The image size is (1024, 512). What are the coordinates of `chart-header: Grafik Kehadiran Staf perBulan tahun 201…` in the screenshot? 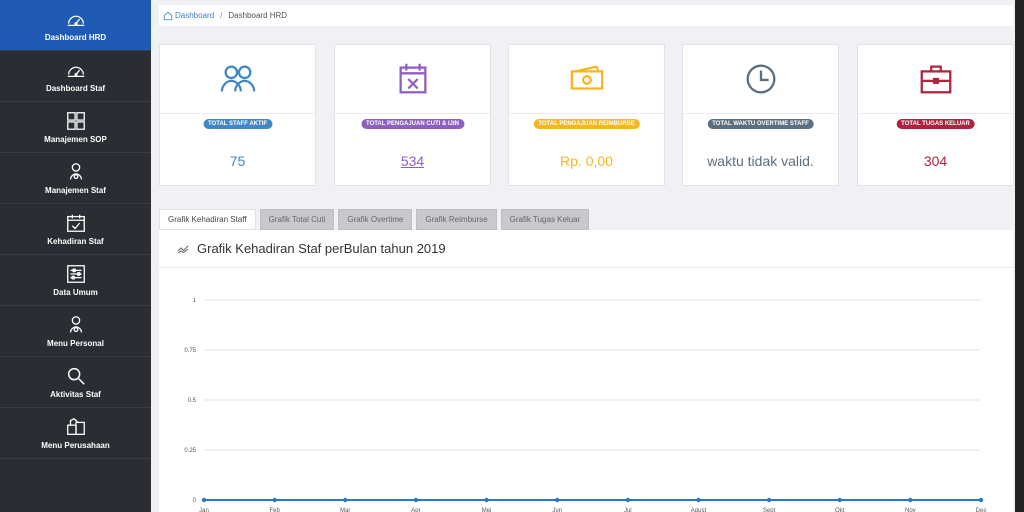 It's located at (586, 249).